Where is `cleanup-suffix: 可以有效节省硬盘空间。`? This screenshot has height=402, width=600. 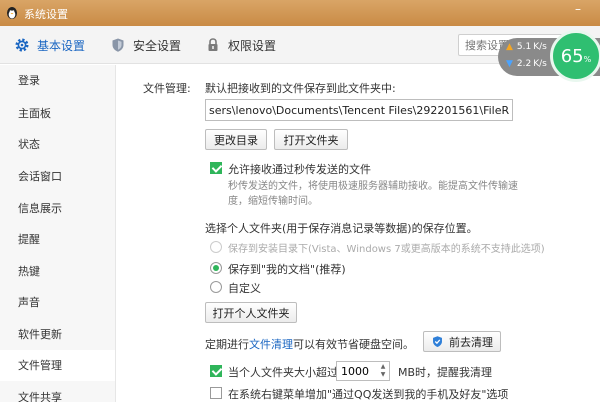 cleanup-suffix: 可以有效节省硬盘空间。 is located at coordinates (353, 344).